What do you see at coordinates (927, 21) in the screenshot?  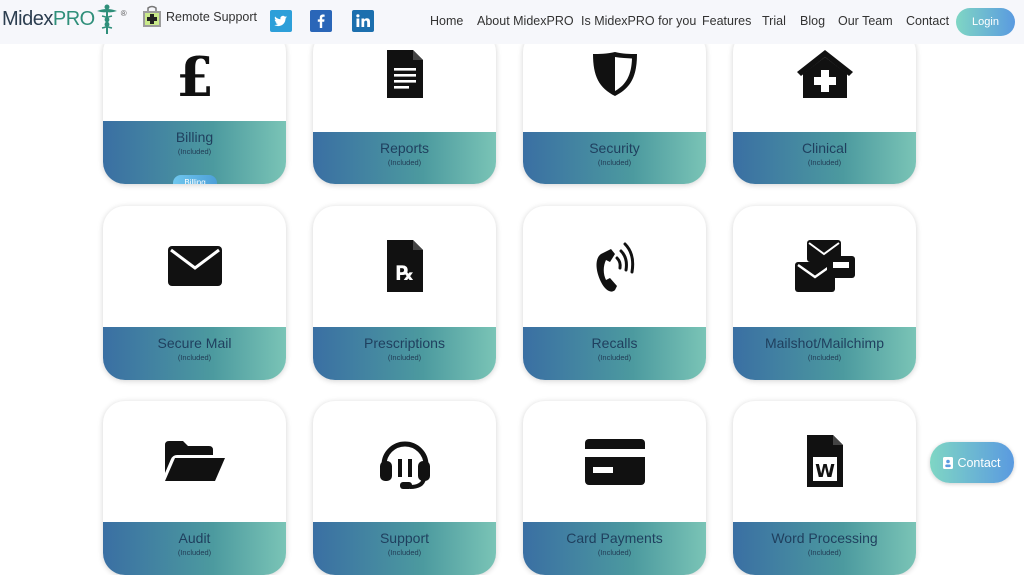 I see `menu-contact: Contact` at bounding box center [927, 21].